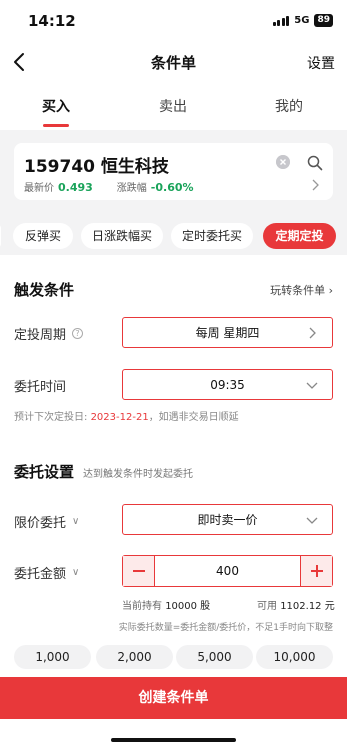  I want to click on quick-amount-2000: 2,000, so click(134, 657).